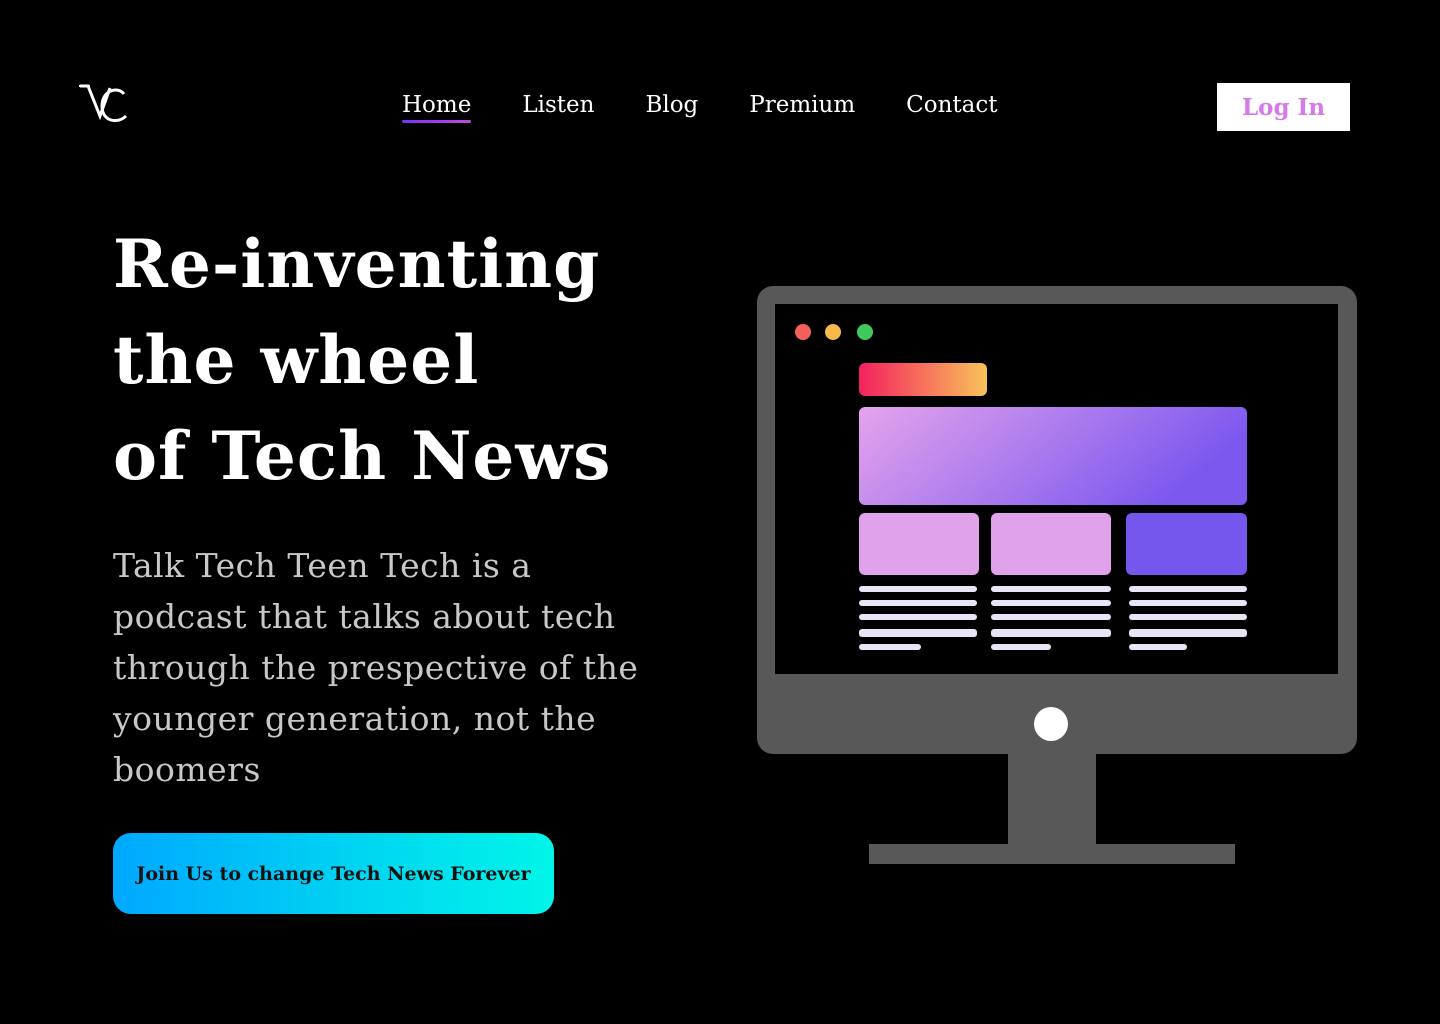 Image resolution: width=1440 pixels, height=1024 pixels. Describe the element at coordinates (296, 360) in the screenshot. I see `hero-title-line: the wheel` at that location.